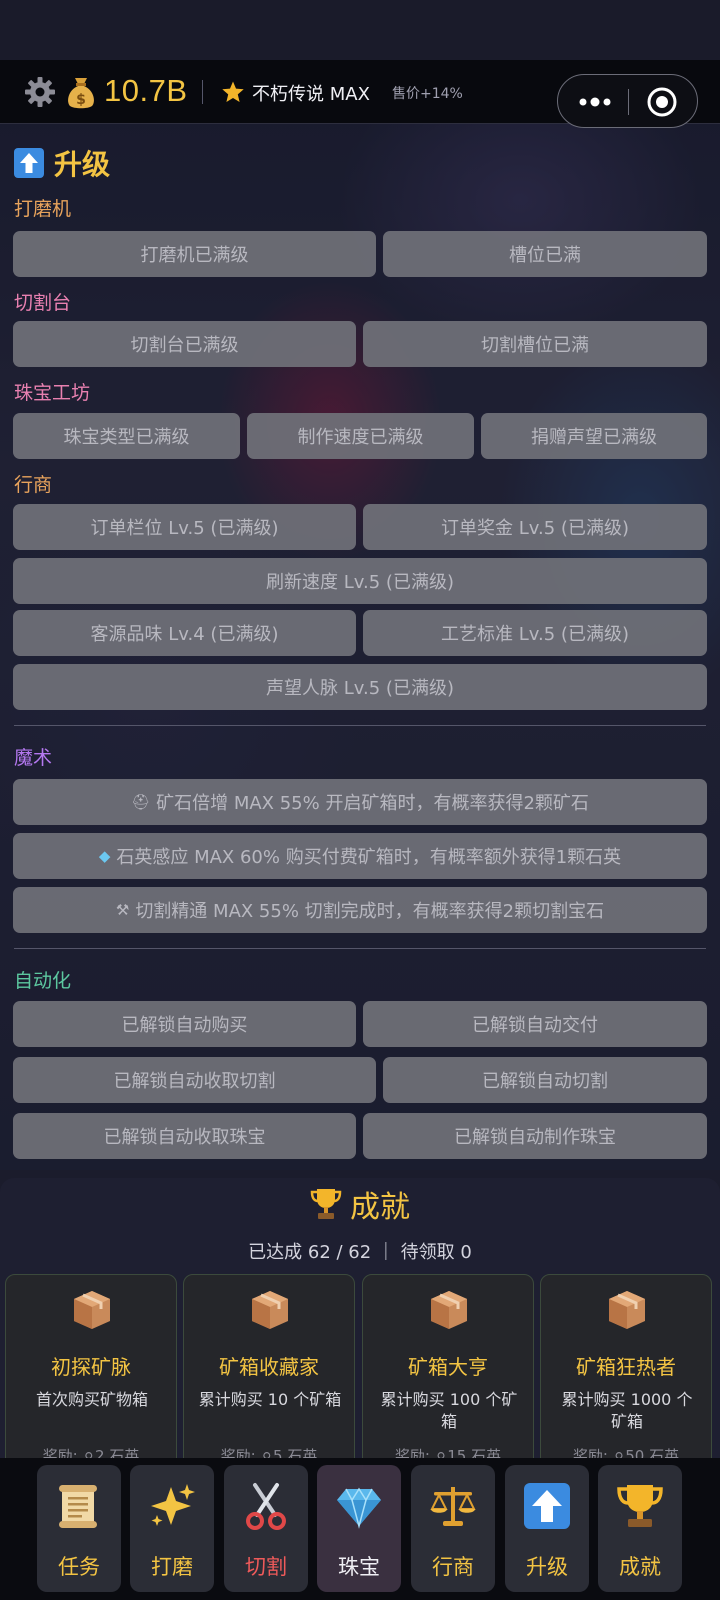 This screenshot has width=720, height=1600. What do you see at coordinates (82, 164) in the screenshot?
I see `upgrade-title: 升级` at bounding box center [82, 164].